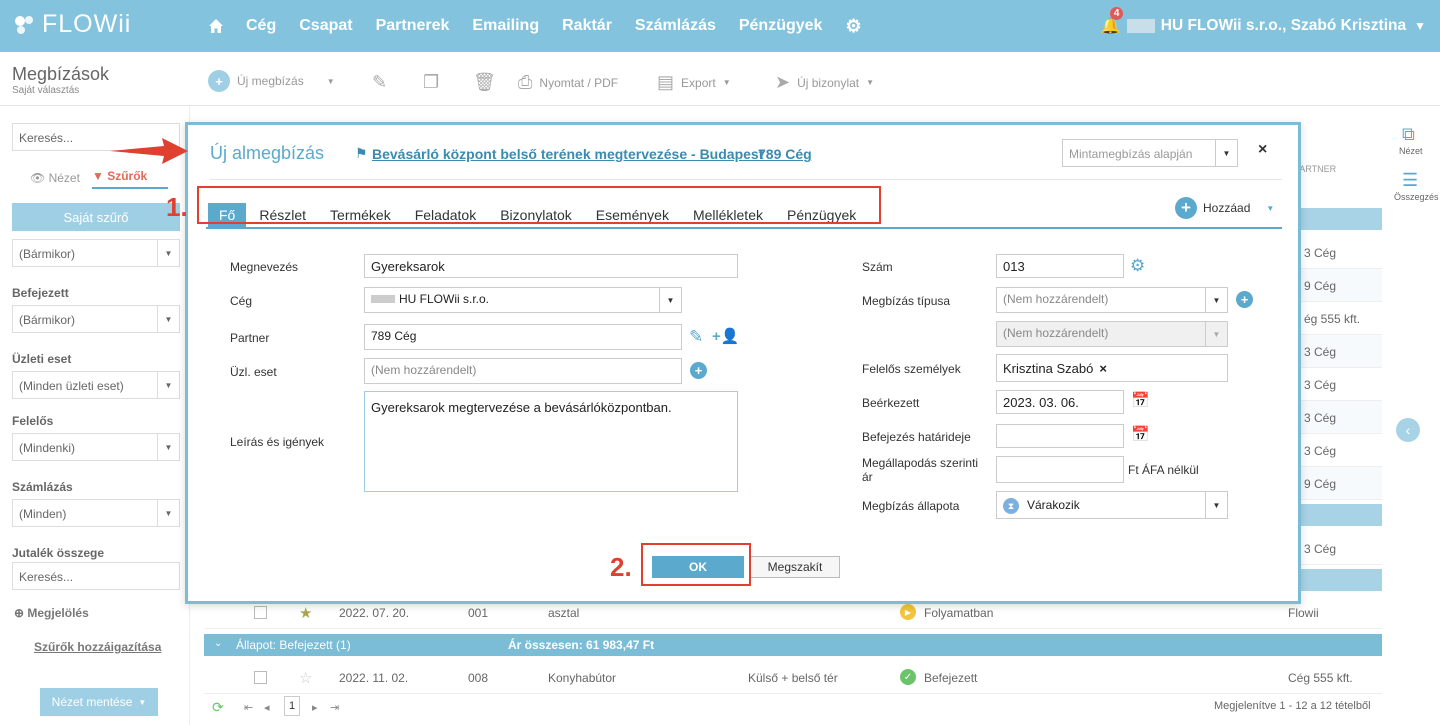  I want to click on own-filter-button: Saját szűrő, so click(96, 217).